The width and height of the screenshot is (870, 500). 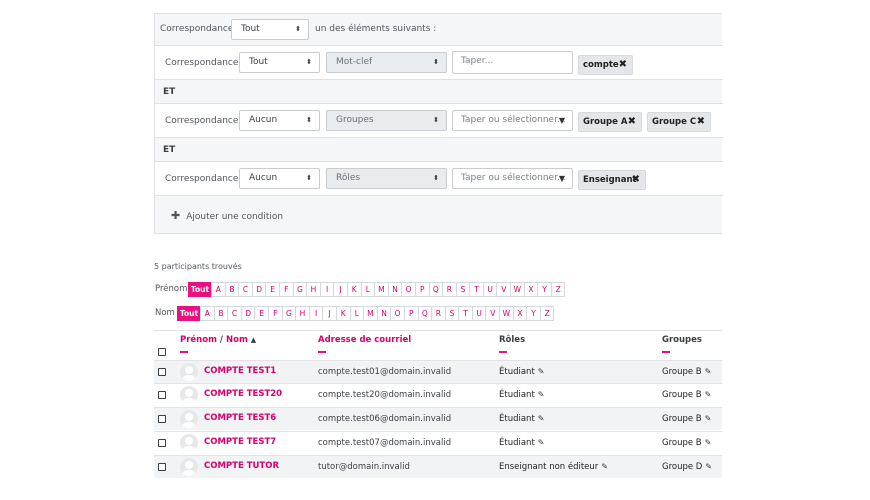 What do you see at coordinates (449, 289) in the screenshot?
I see `firstname-initial: R` at bounding box center [449, 289].